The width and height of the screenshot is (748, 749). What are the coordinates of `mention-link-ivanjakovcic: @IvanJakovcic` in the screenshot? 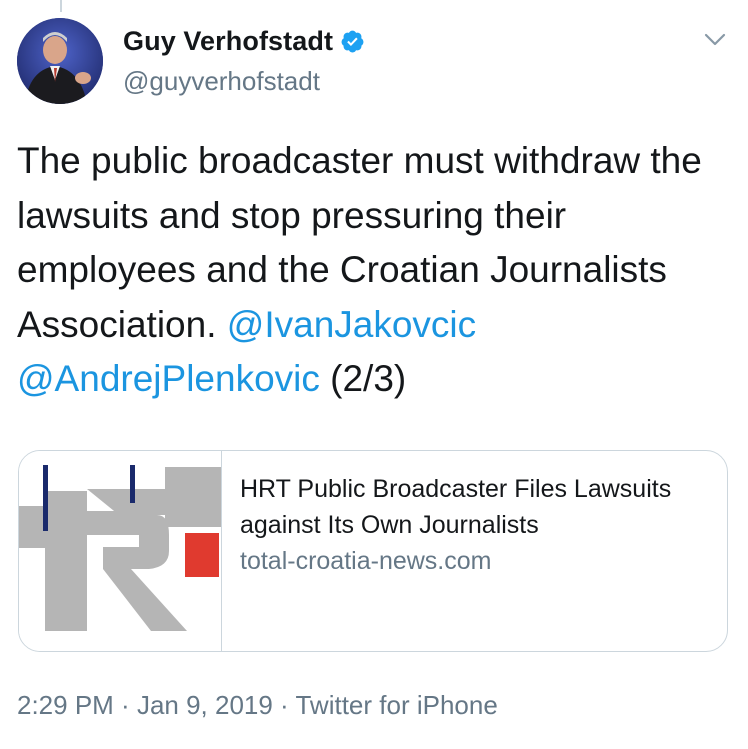 It's located at (351, 324).